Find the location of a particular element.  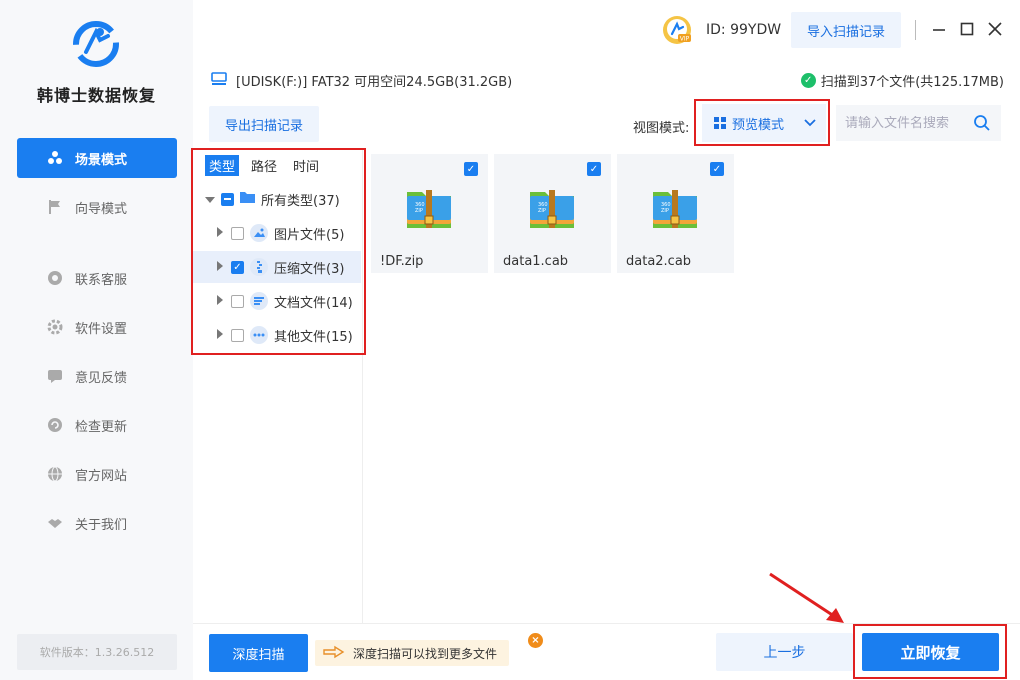

highlight-box-view-mode is located at coordinates (762, 122).